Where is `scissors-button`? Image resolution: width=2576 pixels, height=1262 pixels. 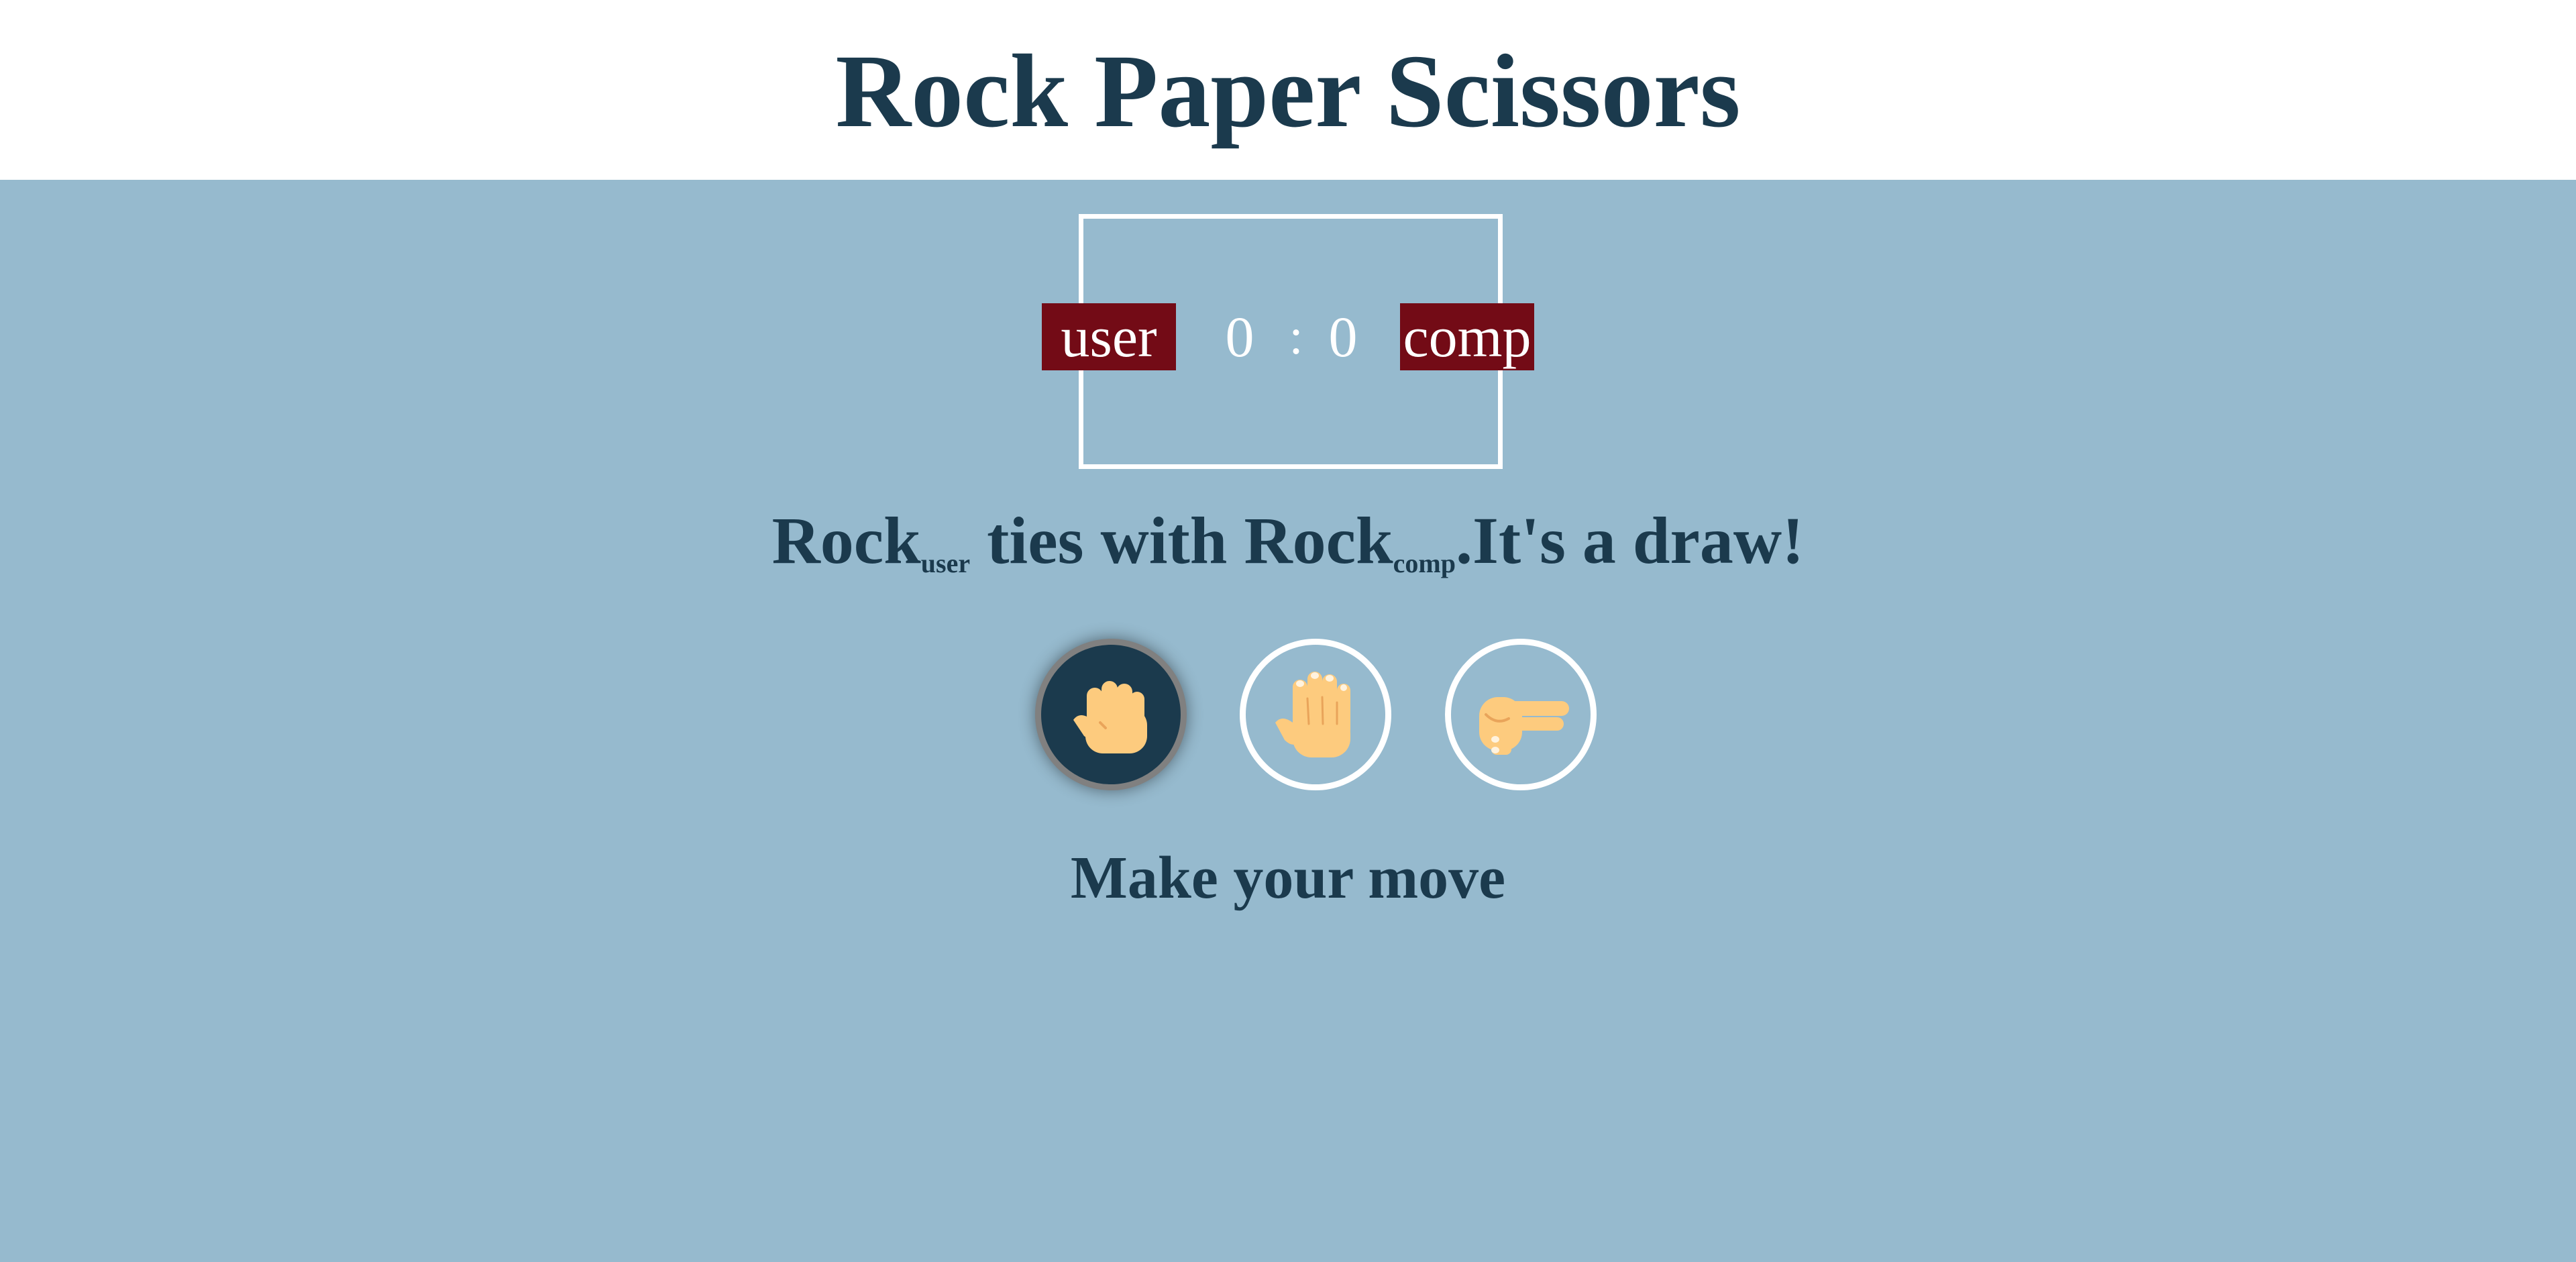 scissors-button is located at coordinates (1521, 714).